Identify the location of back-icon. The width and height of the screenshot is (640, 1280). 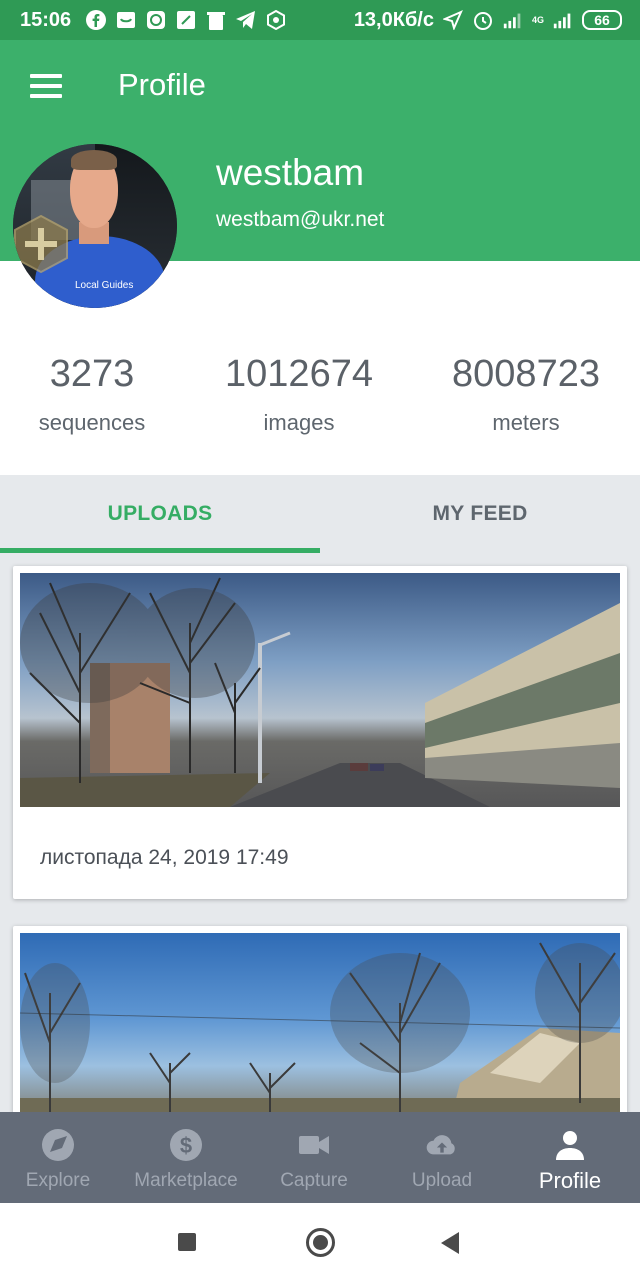
(450, 1243).